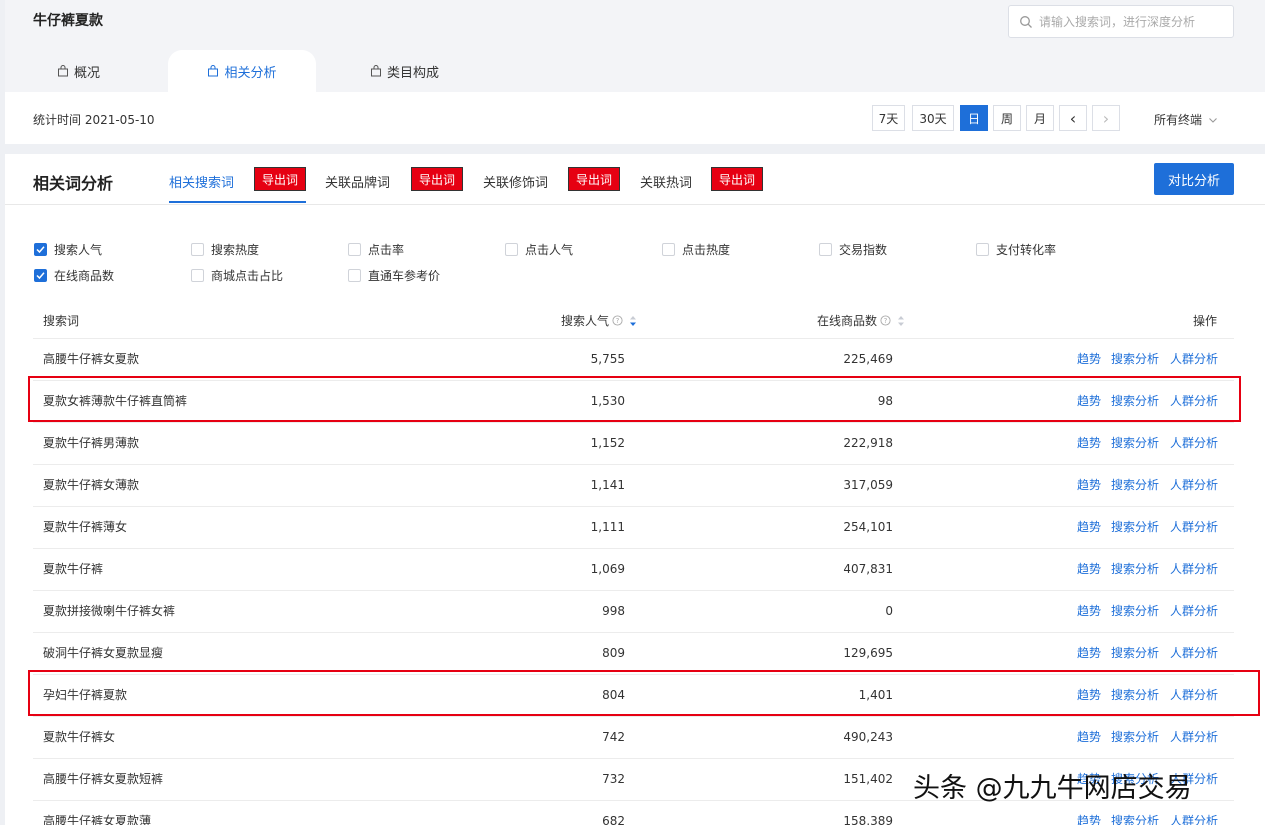 This screenshot has width=1265, height=825. Describe the element at coordinates (868, 443) in the screenshot. I see `table-row-online: 222,918` at that location.